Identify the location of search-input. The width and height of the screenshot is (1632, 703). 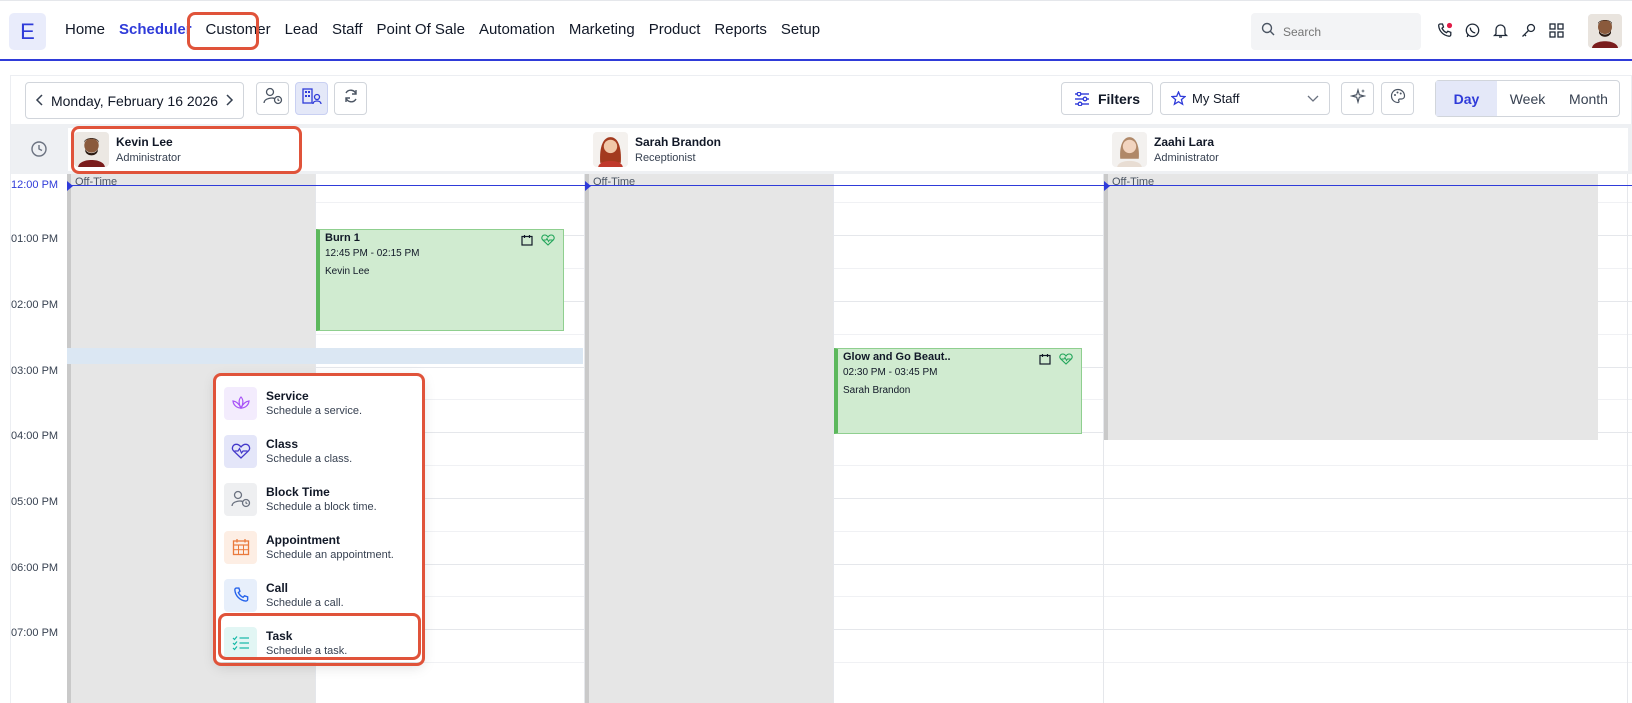
(1343, 31).